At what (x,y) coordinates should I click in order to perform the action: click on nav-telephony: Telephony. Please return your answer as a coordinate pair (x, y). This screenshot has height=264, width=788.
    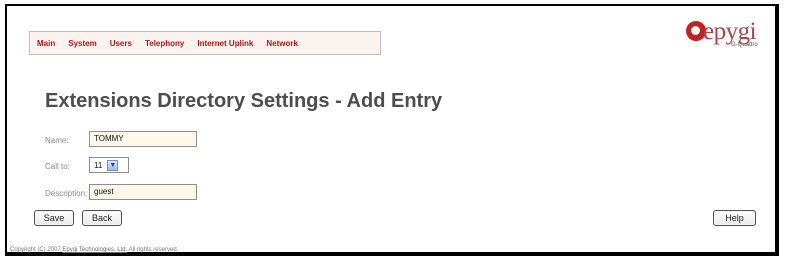
    Looking at the image, I should click on (164, 43).